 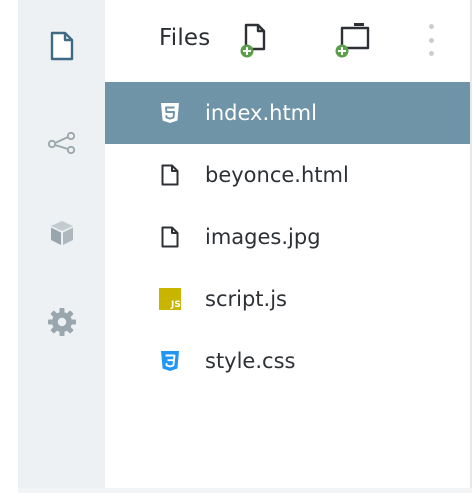 I want to click on new-folder-icon, so click(x=352, y=40).